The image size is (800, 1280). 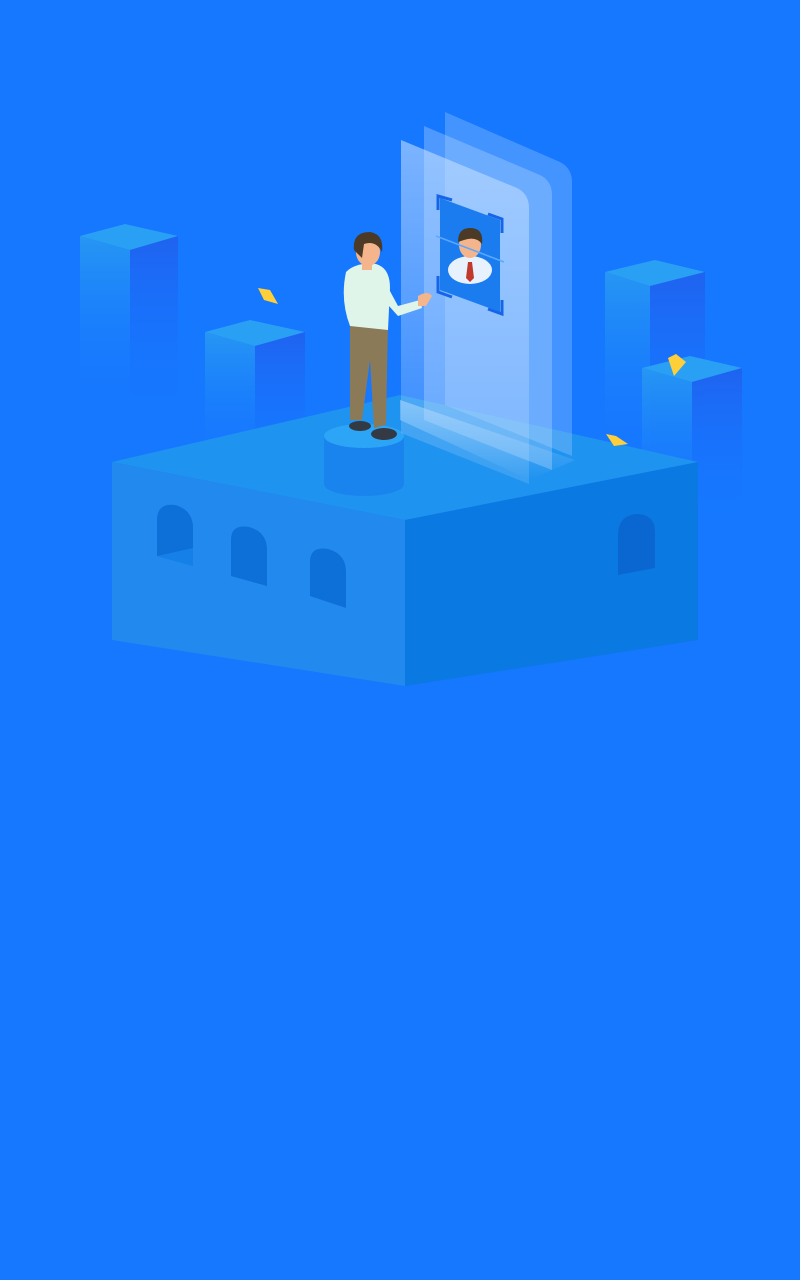 I want to click on tower-left-back, so click(x=129, y=322).